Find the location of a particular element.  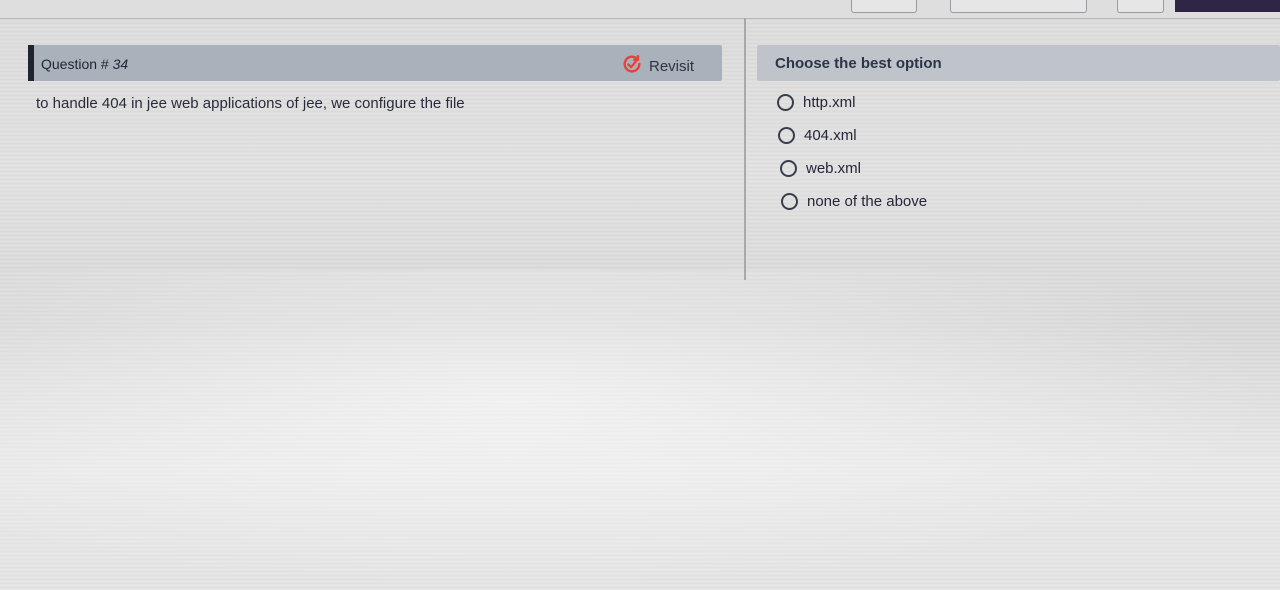

option-404-xml: 404.xml is located at coordinates (817, 135).